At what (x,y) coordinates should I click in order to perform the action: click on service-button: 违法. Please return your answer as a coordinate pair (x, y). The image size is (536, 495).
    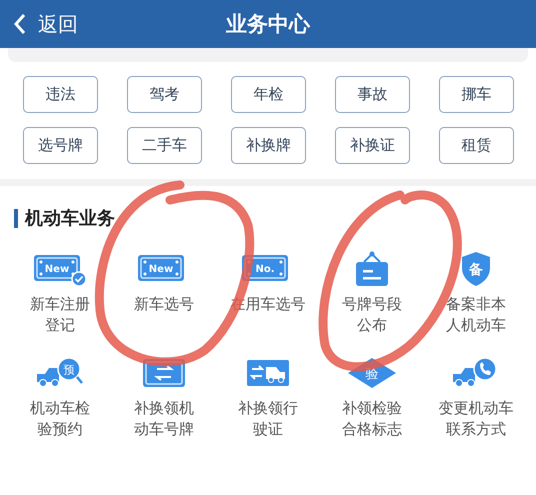
    Looking at the image, I should click on (60, 94).